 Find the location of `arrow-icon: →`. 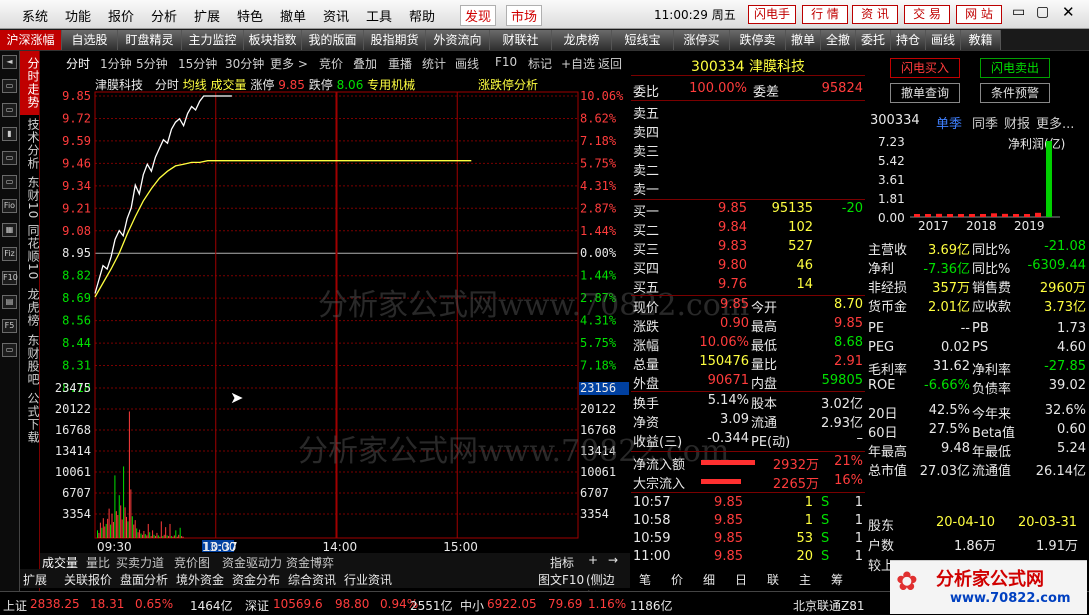

arrow-icon: → is located at coordinates (613, 560).